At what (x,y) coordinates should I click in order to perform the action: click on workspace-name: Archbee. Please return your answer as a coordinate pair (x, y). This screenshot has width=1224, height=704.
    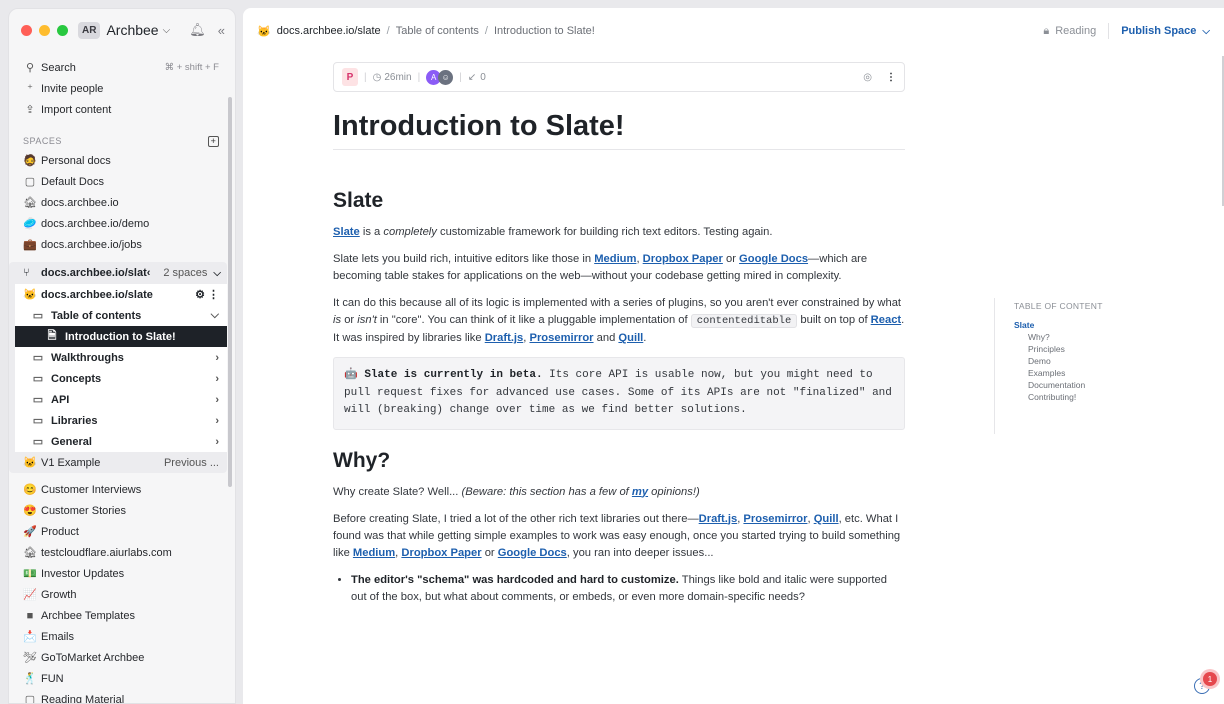
    Looking at the image, I should click on (132, 30).